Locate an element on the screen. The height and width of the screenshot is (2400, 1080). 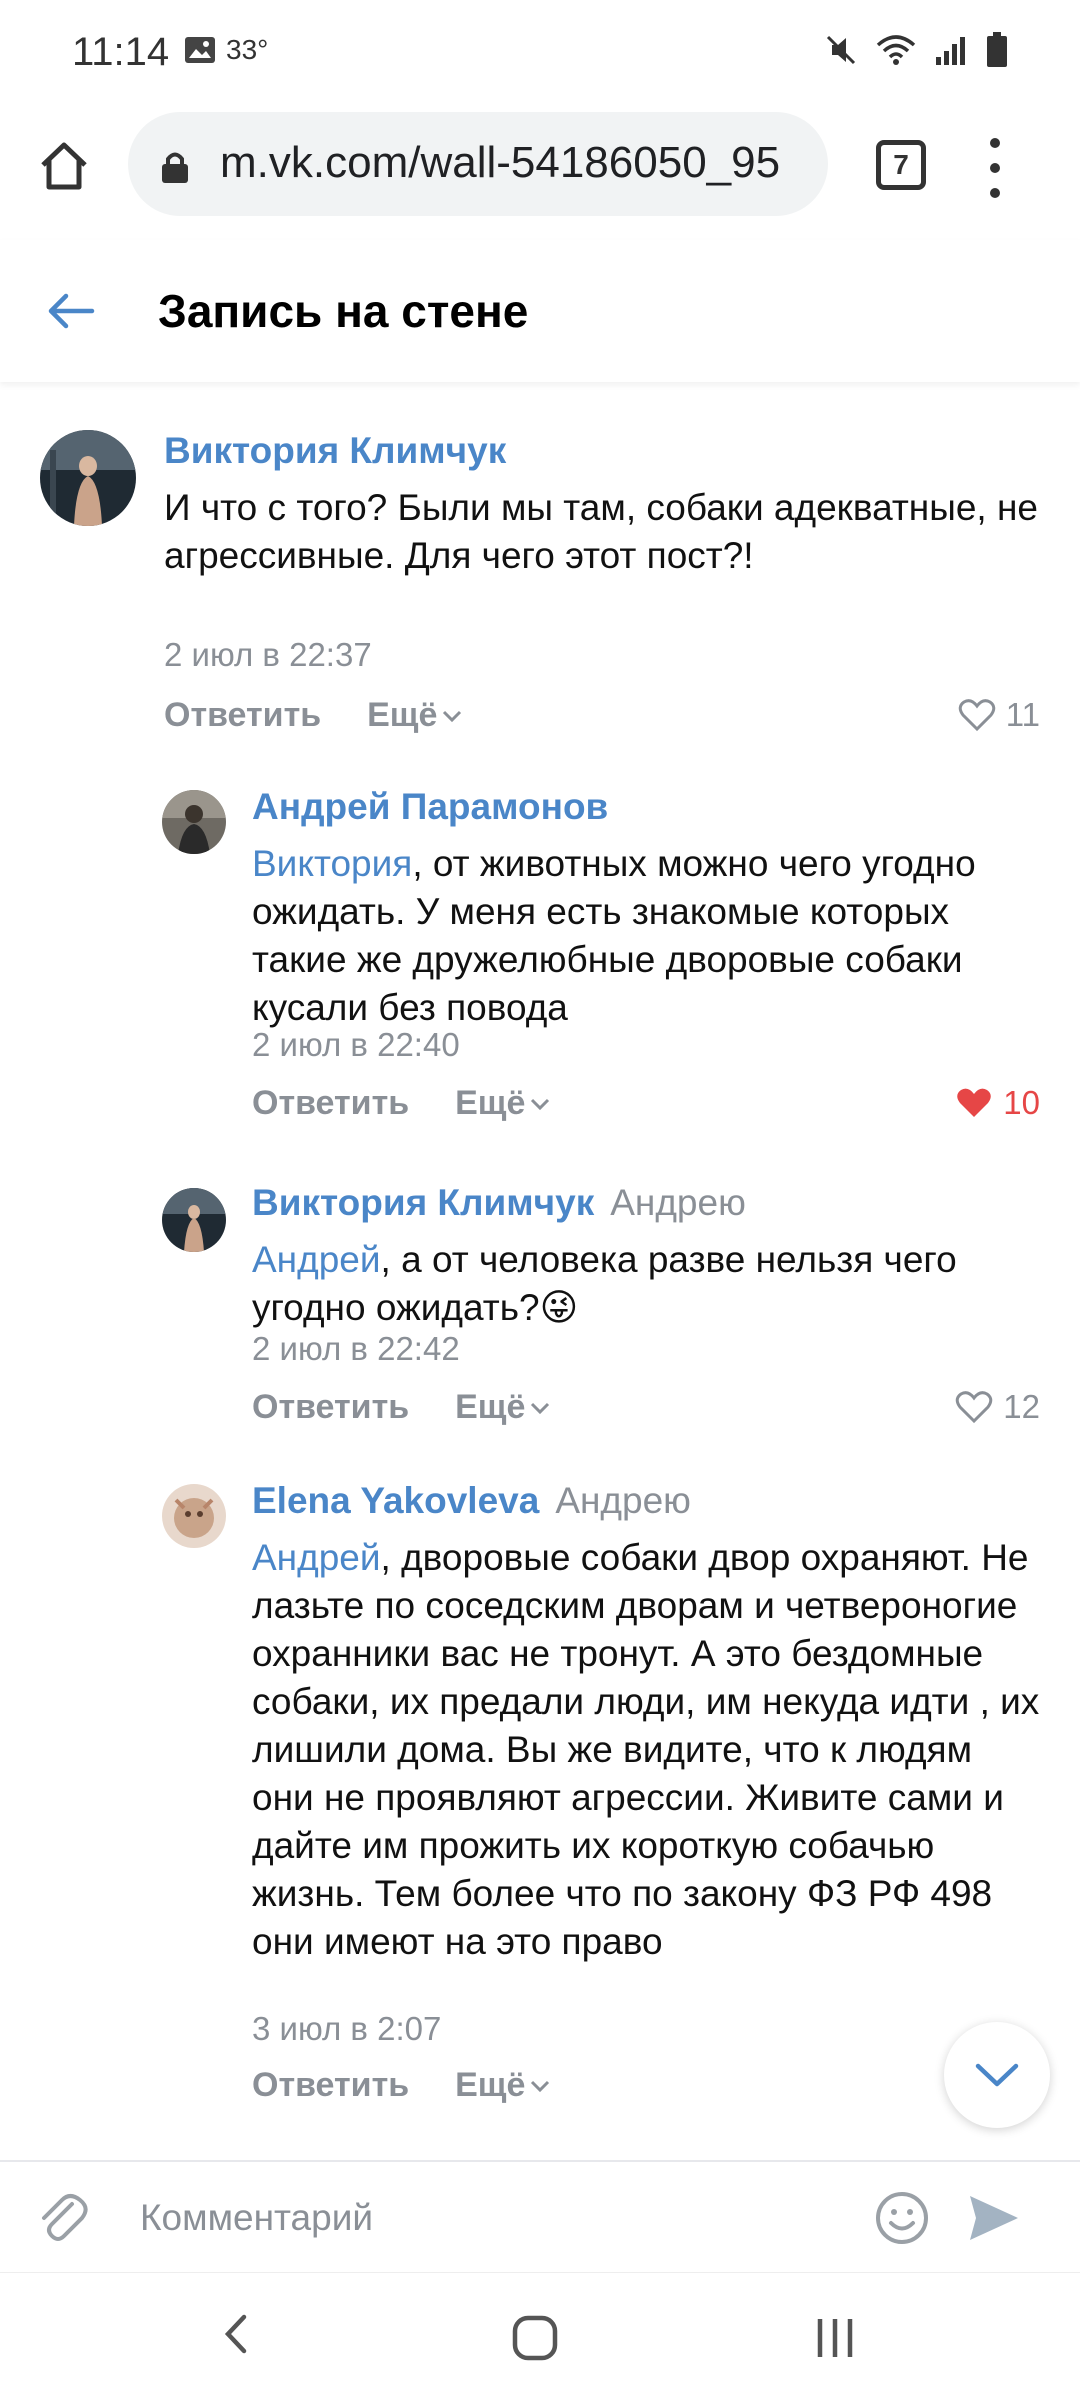
comment-author: Виктория Климчук Андрею is located at coordinates (499, 1203).